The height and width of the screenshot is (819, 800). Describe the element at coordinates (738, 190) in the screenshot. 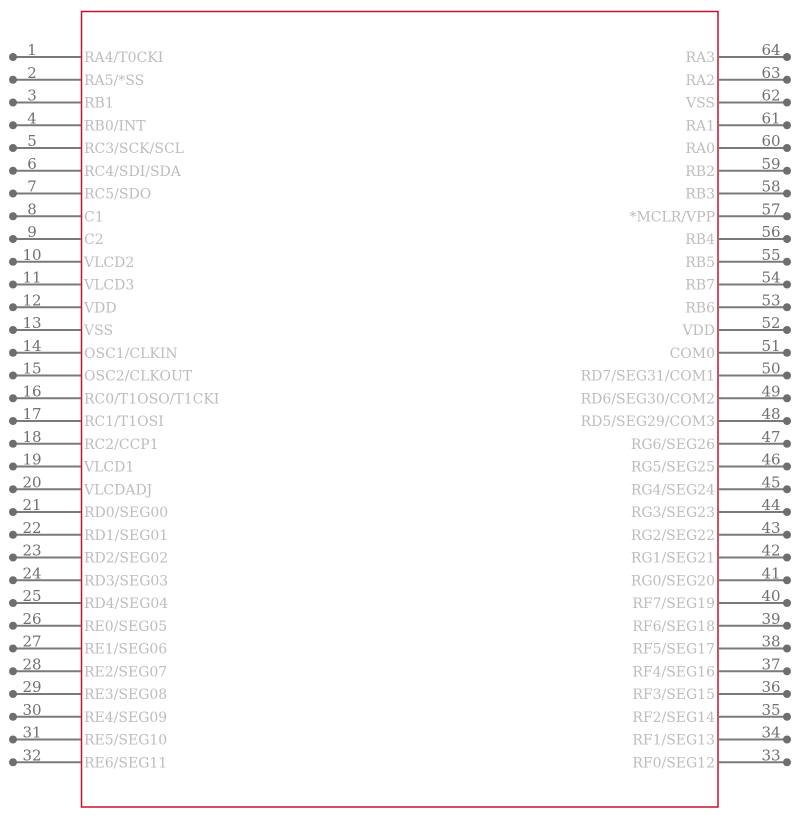

I see `pin-58: 58 RB3` at that location.